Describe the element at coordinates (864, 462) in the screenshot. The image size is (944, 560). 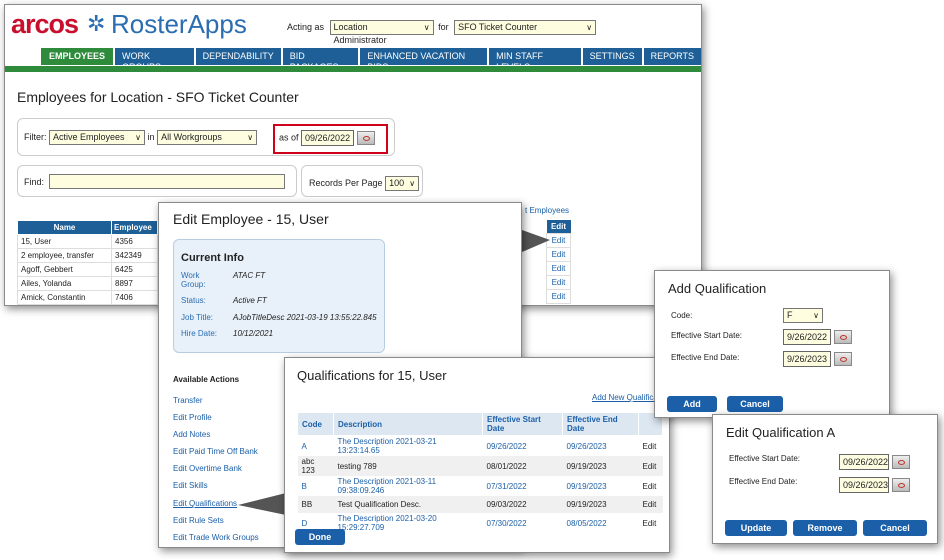
I see `start-date-input: 09/26/2022` at that location.